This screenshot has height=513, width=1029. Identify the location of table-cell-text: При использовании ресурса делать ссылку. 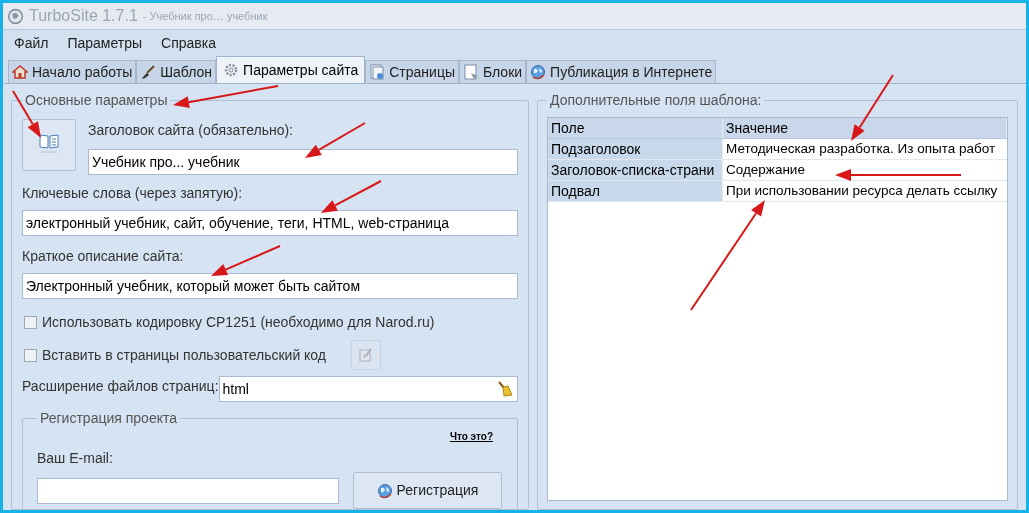
(862, 190).